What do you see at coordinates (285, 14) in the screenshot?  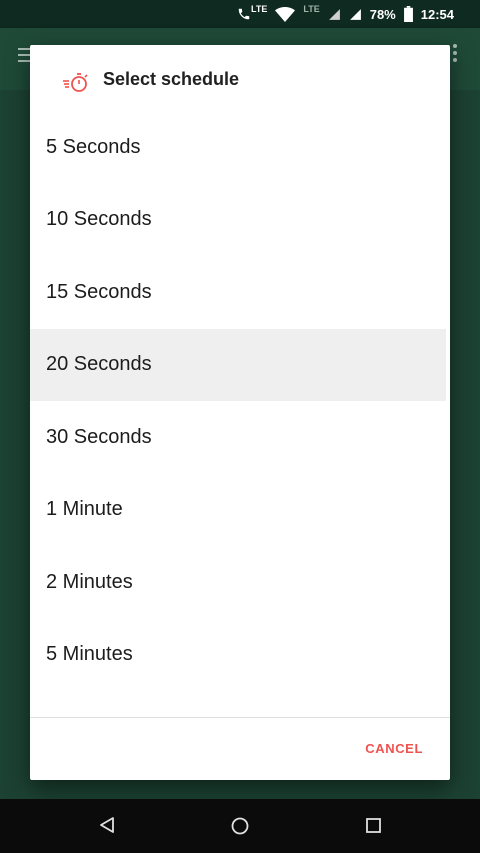 I see `wifi-icon` at bounding box center [285, 14].